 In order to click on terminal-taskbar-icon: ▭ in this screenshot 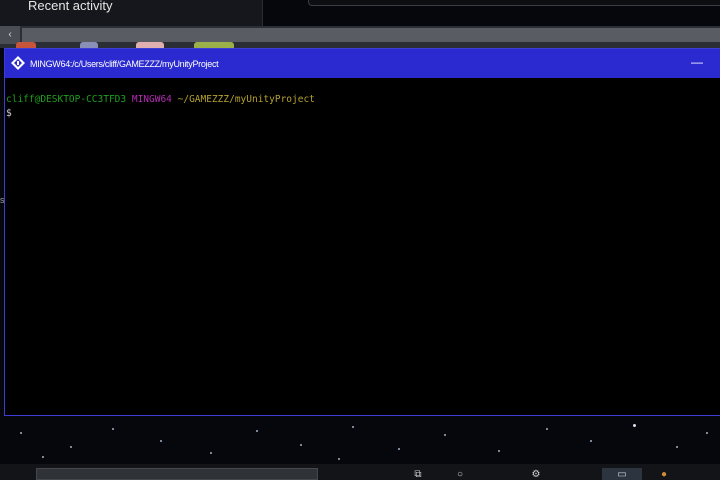, I will do `click(622, 475)`.